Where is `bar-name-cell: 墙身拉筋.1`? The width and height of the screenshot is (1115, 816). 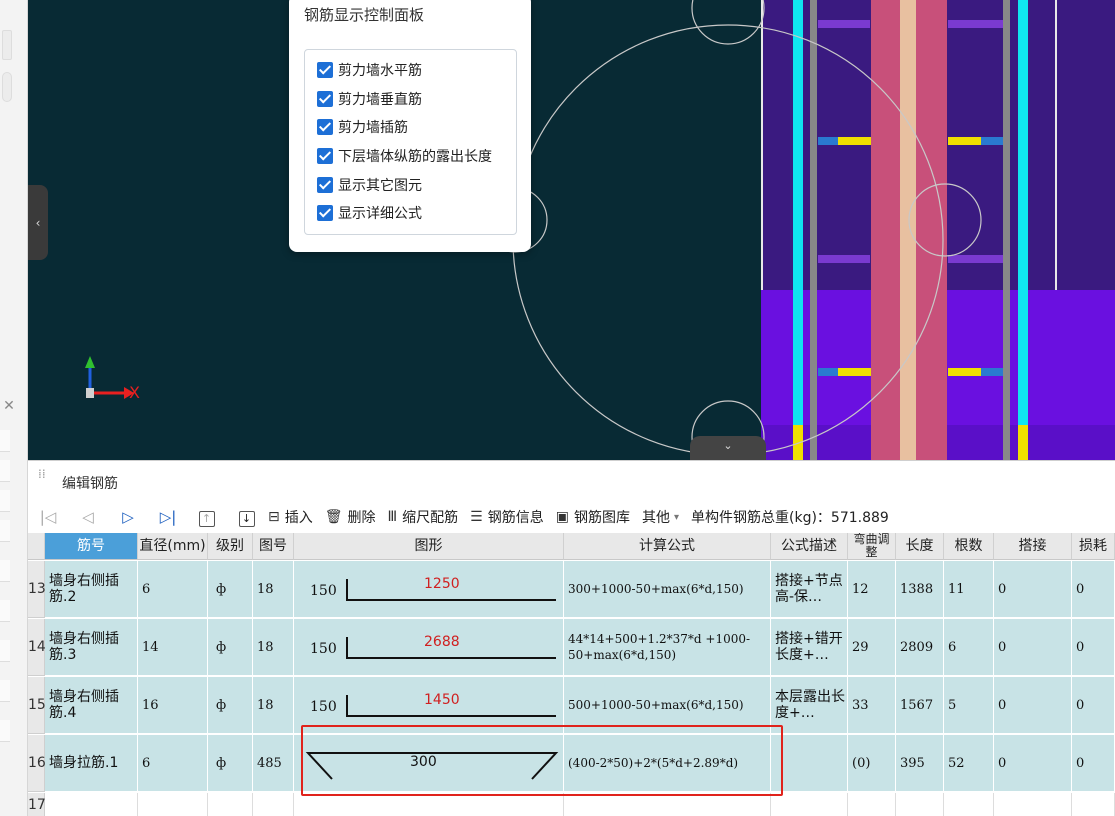
bar-name-cell: 墙身拉筋.1 is located at coordinates (91, 763).